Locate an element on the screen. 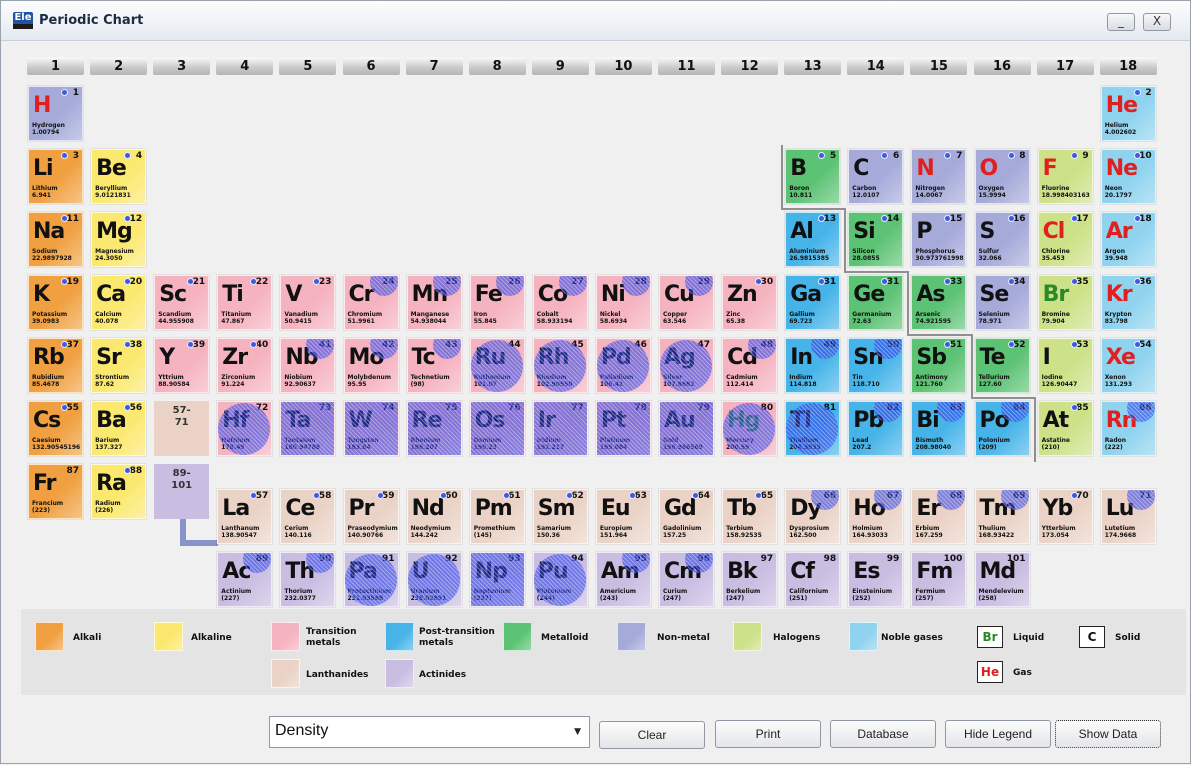  element-cell: Bi83Bismuth208.98040 is located at coordinates (939, 428).